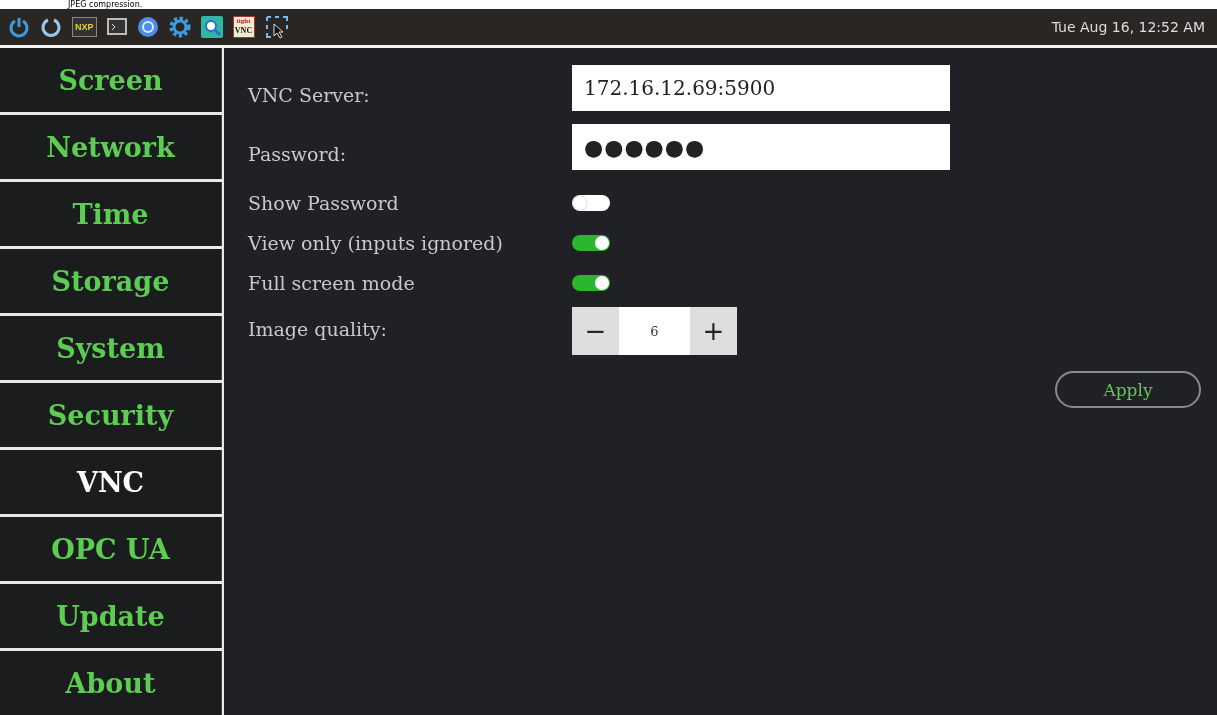 Image resolution: width=1217 pixels, height=715 pixels. What do you see at coordinates (1128, 27) in the screenshot?
I see `clock-text: Tue Aug 16, 12:52 AM` at bounding box center [1128, 27].